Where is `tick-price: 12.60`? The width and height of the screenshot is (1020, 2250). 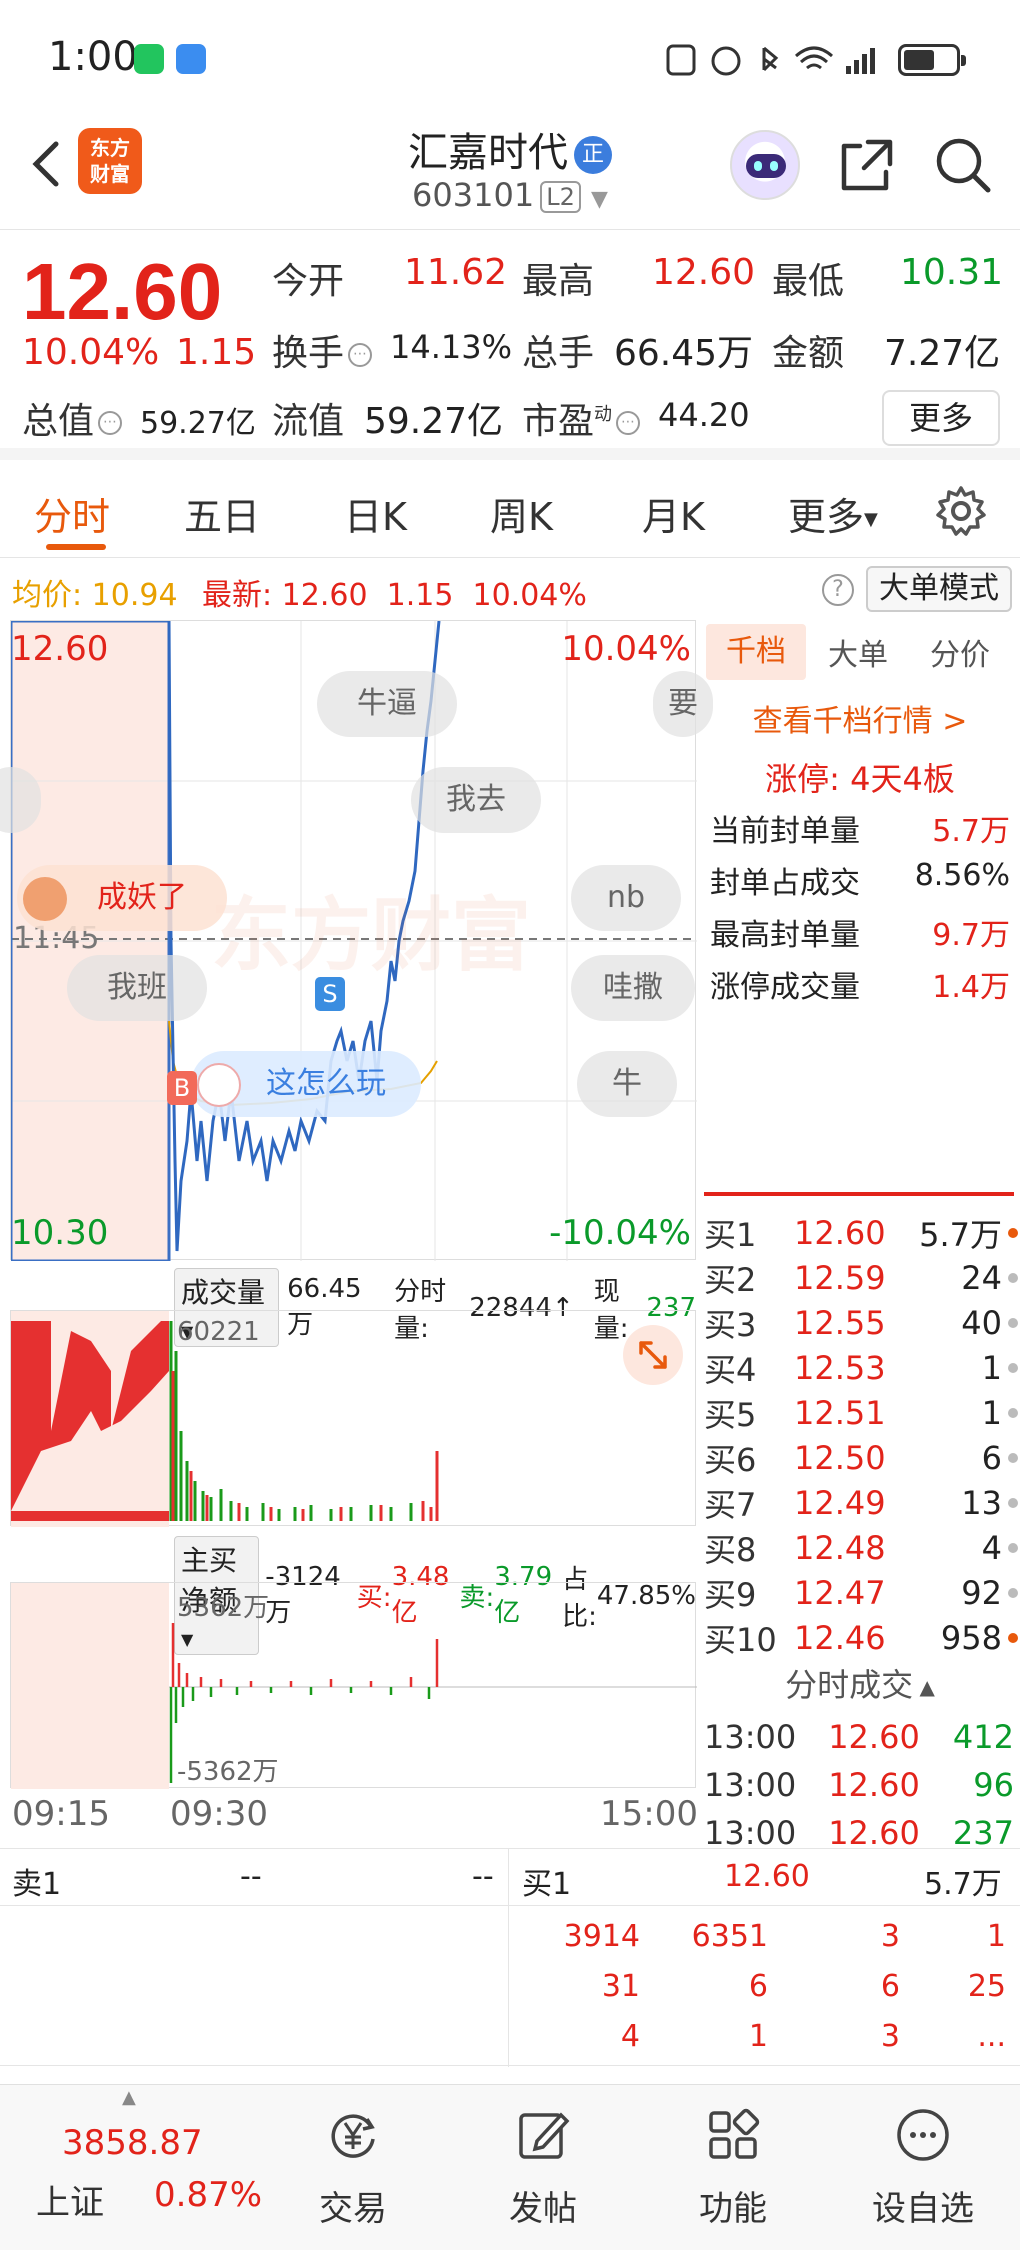 tick-price: 12.60 is located at coordinates (874, 1785).